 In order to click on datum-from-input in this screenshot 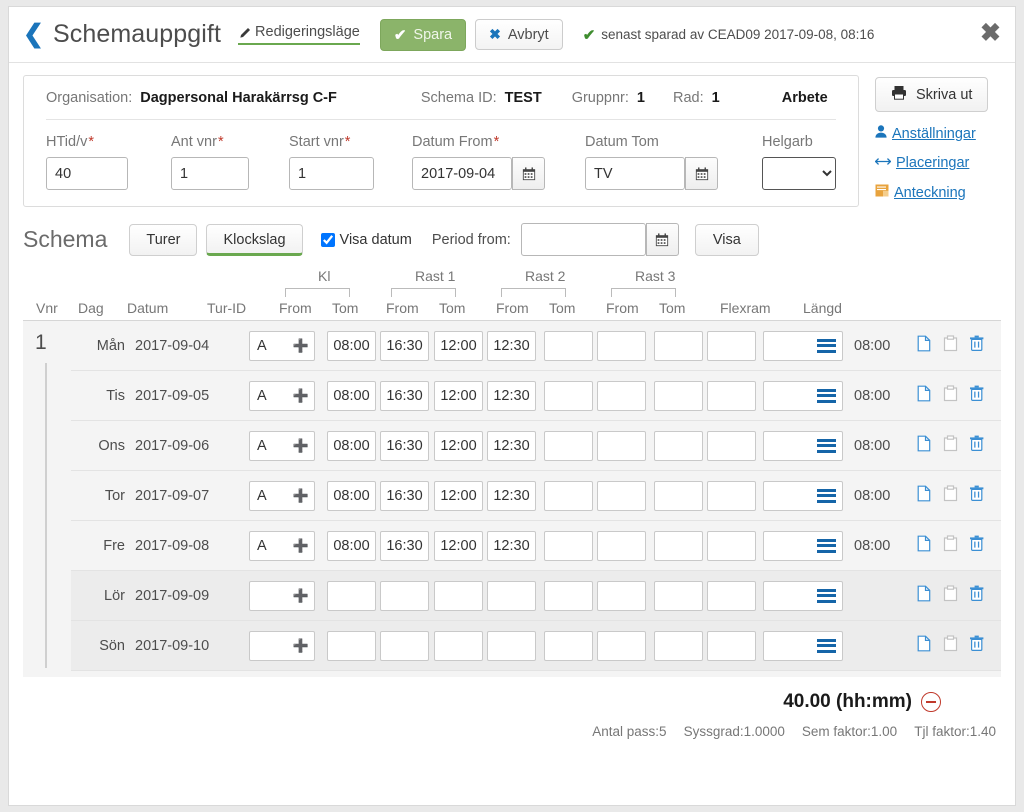, I will do `click(462, 173)`.